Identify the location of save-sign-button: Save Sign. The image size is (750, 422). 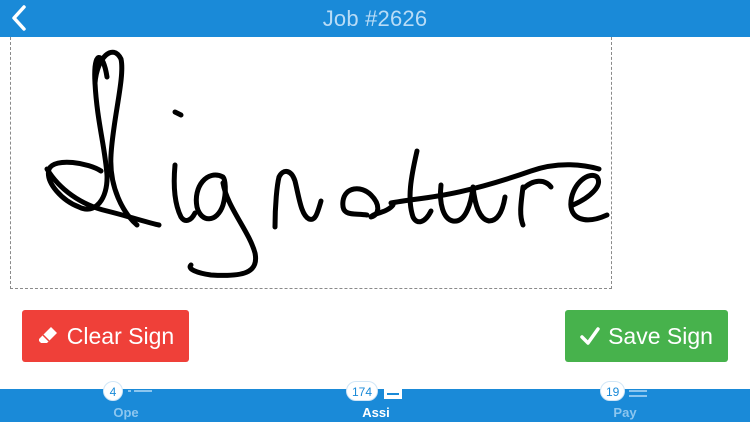
(646, 336).